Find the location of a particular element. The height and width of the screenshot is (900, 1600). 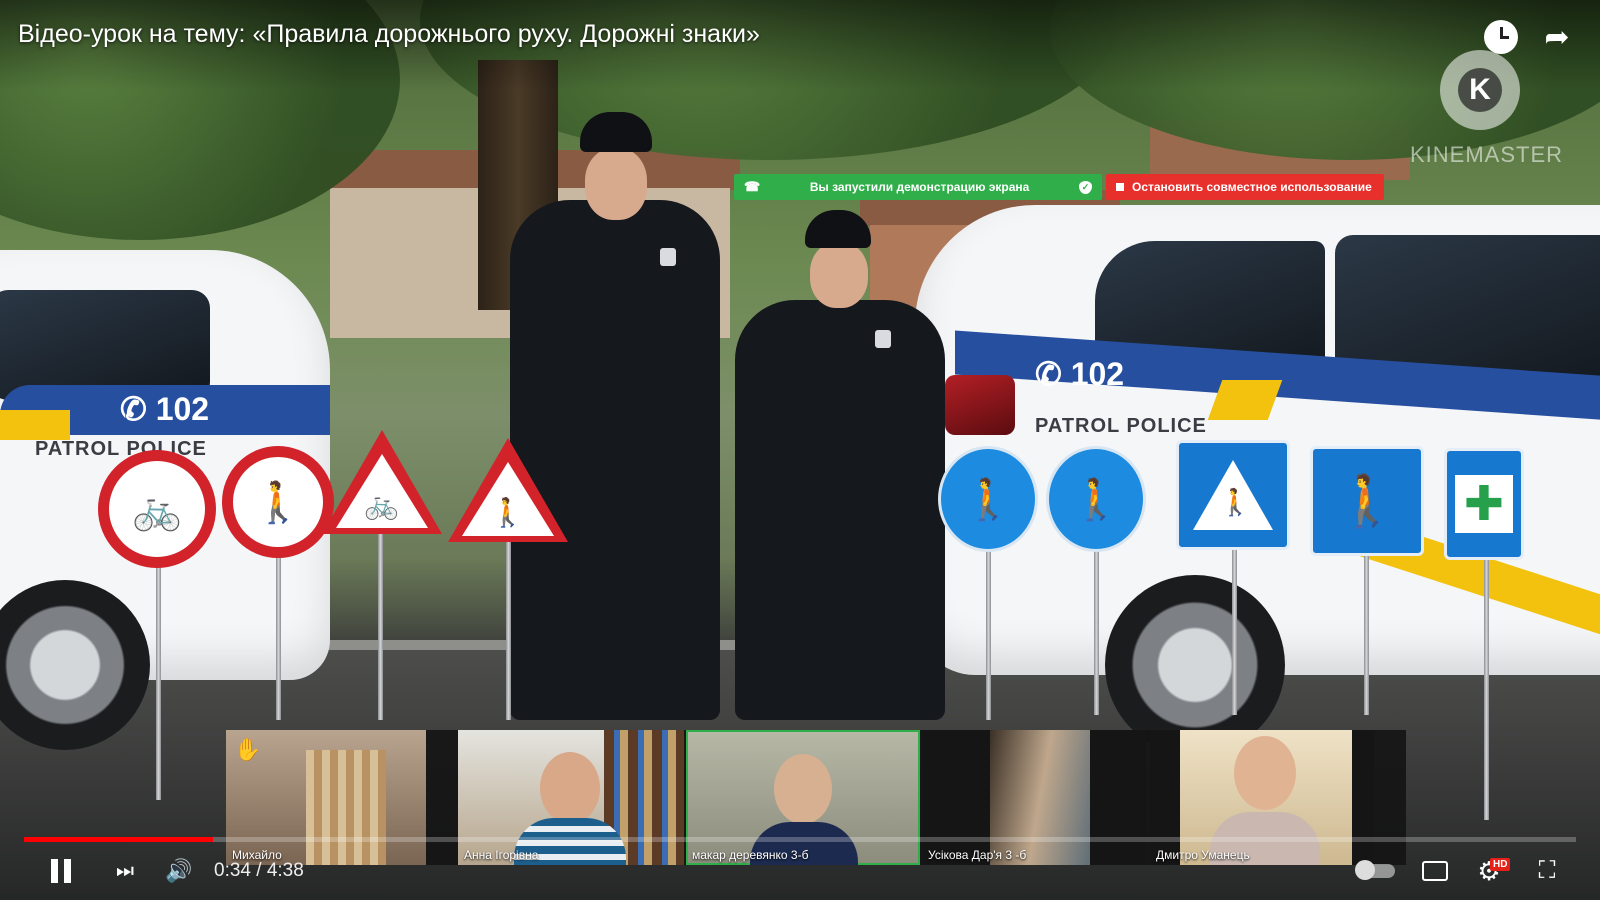

stop-sharing-button: Остановить совместное использование is located at coordinates (1245, 187).